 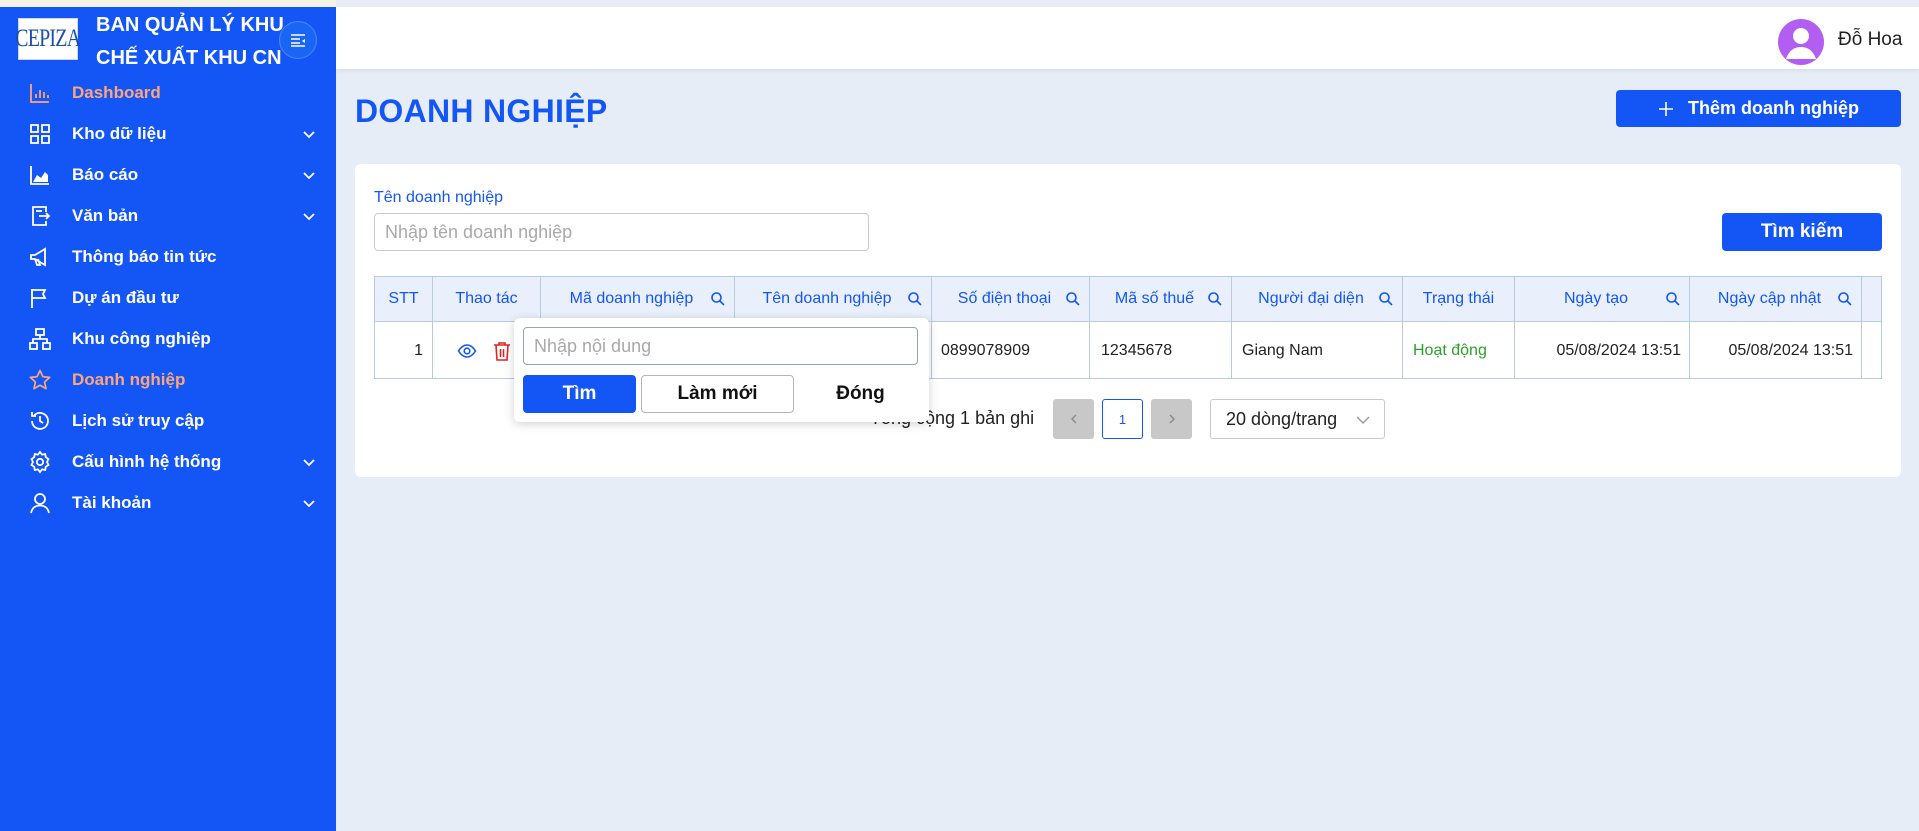 What do you see at coordinates (1773, 108) in the screenshot?
I see `add-enterprise-label: Thêm doanh nghiệp` at bounding box center [1773, 108].